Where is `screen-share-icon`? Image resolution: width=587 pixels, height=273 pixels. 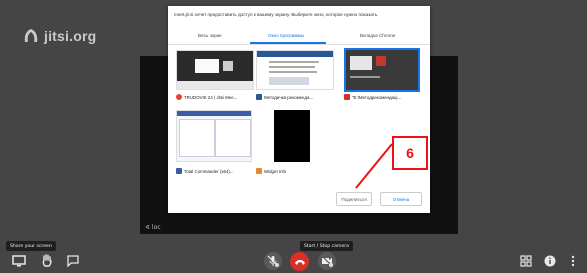
screen-share-icon is located at coordinates (19, 261).